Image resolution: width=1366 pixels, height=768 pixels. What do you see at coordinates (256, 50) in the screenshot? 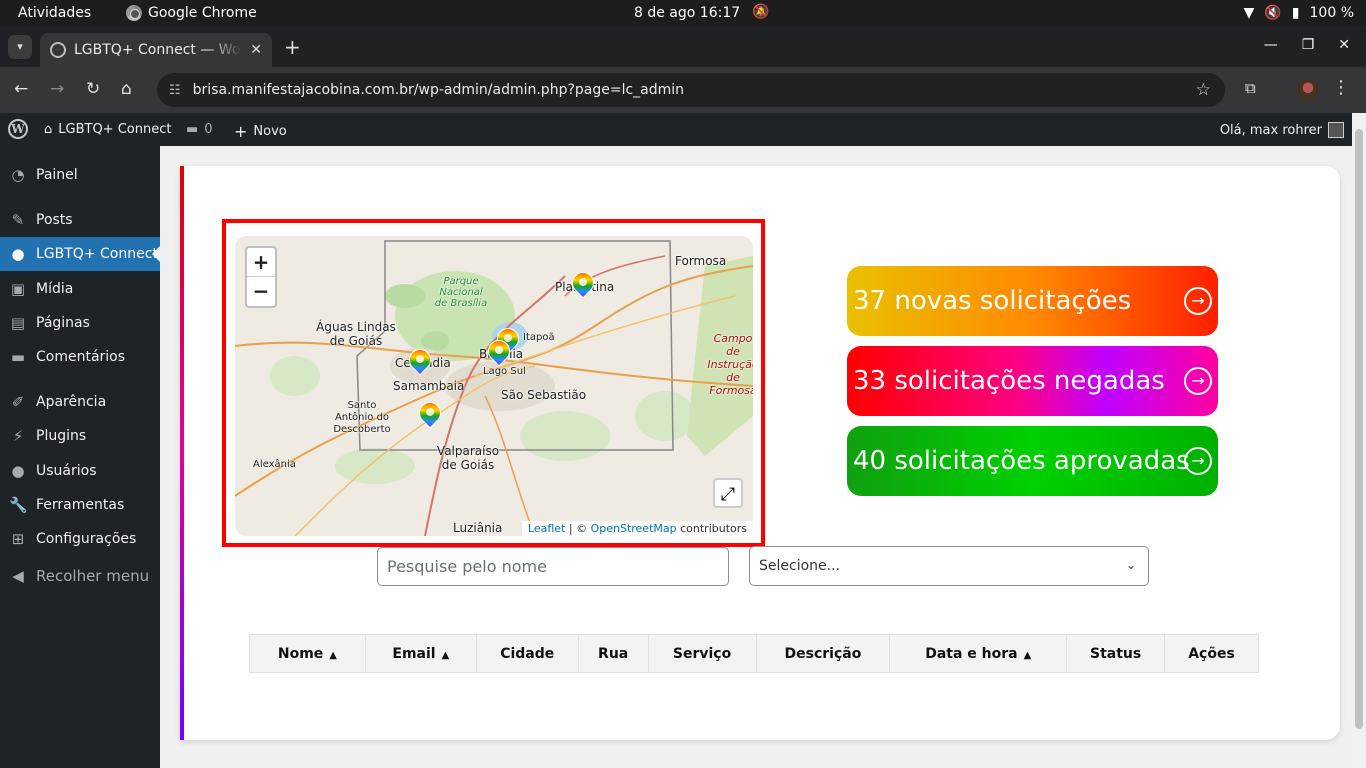
I see `close-tab-icon: ✕` at bounding box center [256, 50].